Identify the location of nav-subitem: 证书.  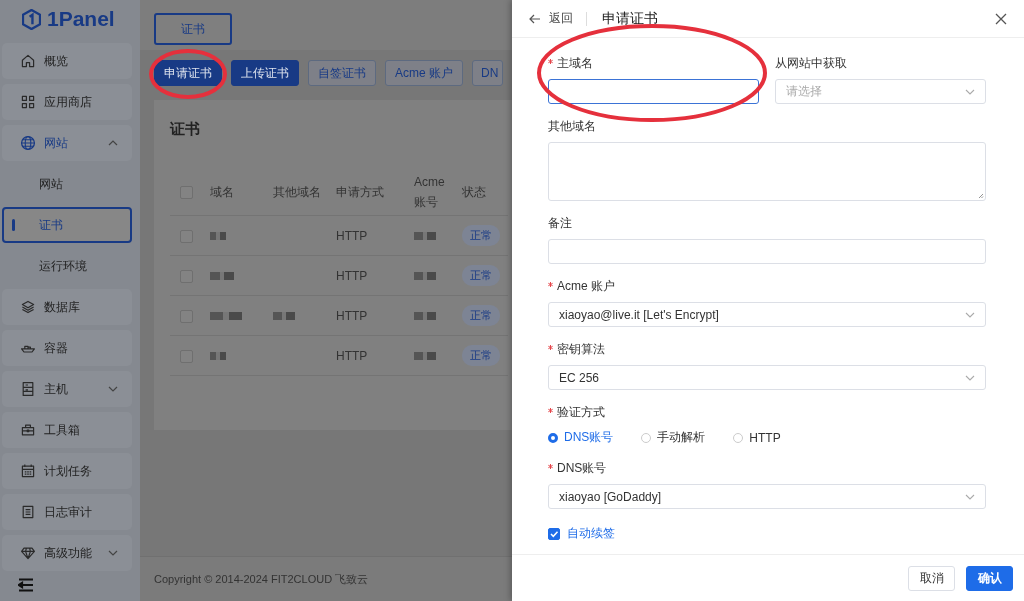
(67, 225).